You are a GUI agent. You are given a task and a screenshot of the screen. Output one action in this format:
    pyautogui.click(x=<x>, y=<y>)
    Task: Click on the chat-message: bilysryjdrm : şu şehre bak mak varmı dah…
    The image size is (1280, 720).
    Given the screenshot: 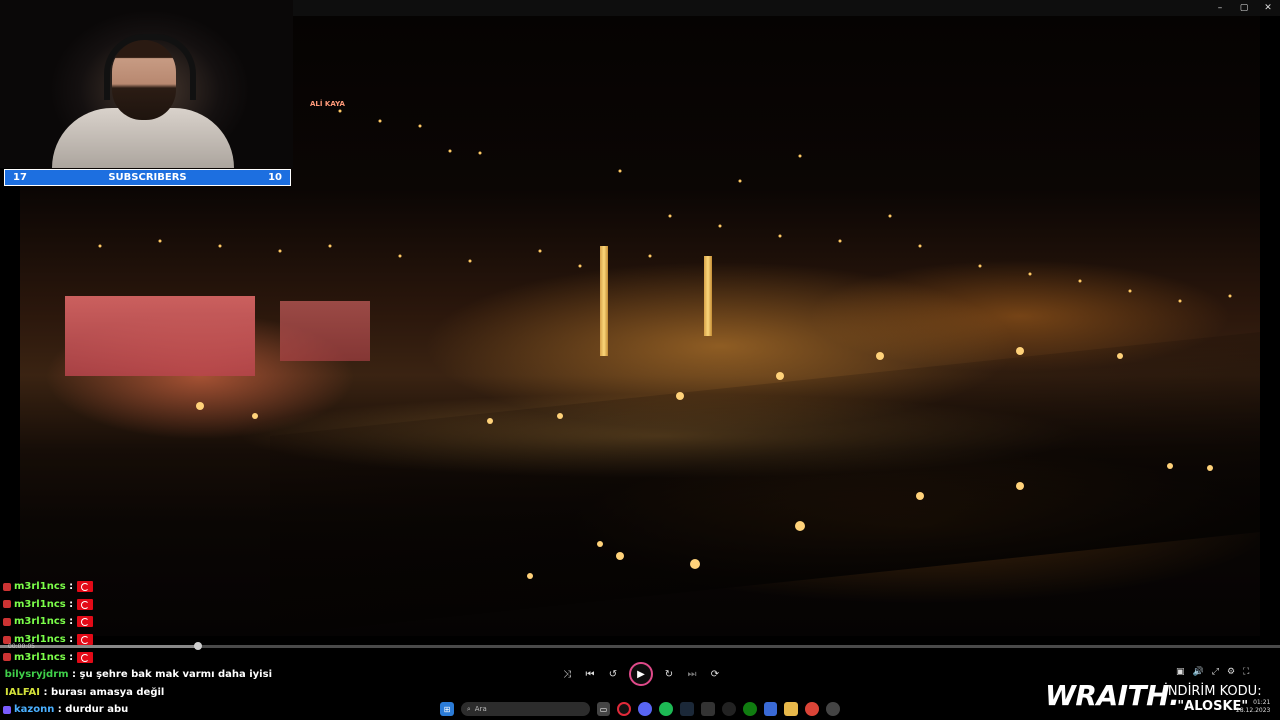 What is the action you would take?
    pyautogui.click(x=138, y=675)
    